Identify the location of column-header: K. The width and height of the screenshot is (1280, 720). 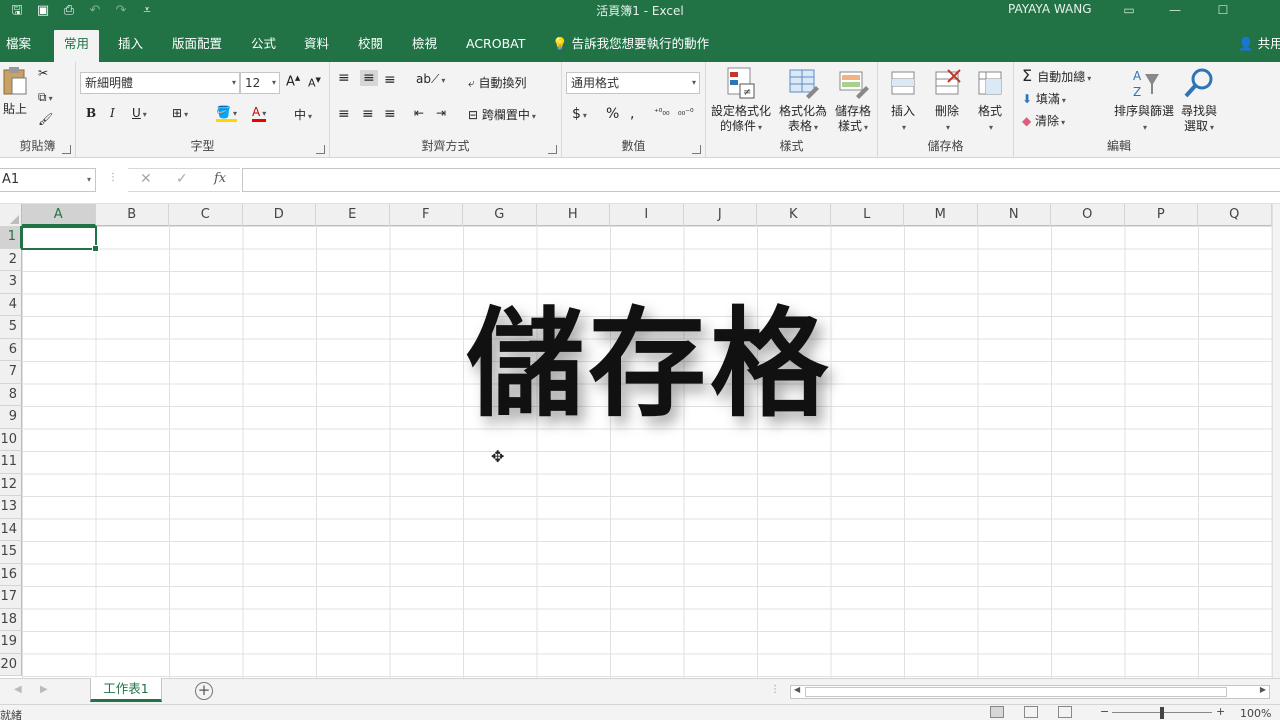
(794, 215).